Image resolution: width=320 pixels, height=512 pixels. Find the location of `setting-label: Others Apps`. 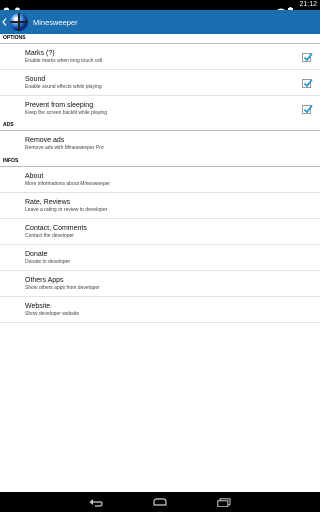

setting-label: Others Apps is located at coordinates (44, 280).